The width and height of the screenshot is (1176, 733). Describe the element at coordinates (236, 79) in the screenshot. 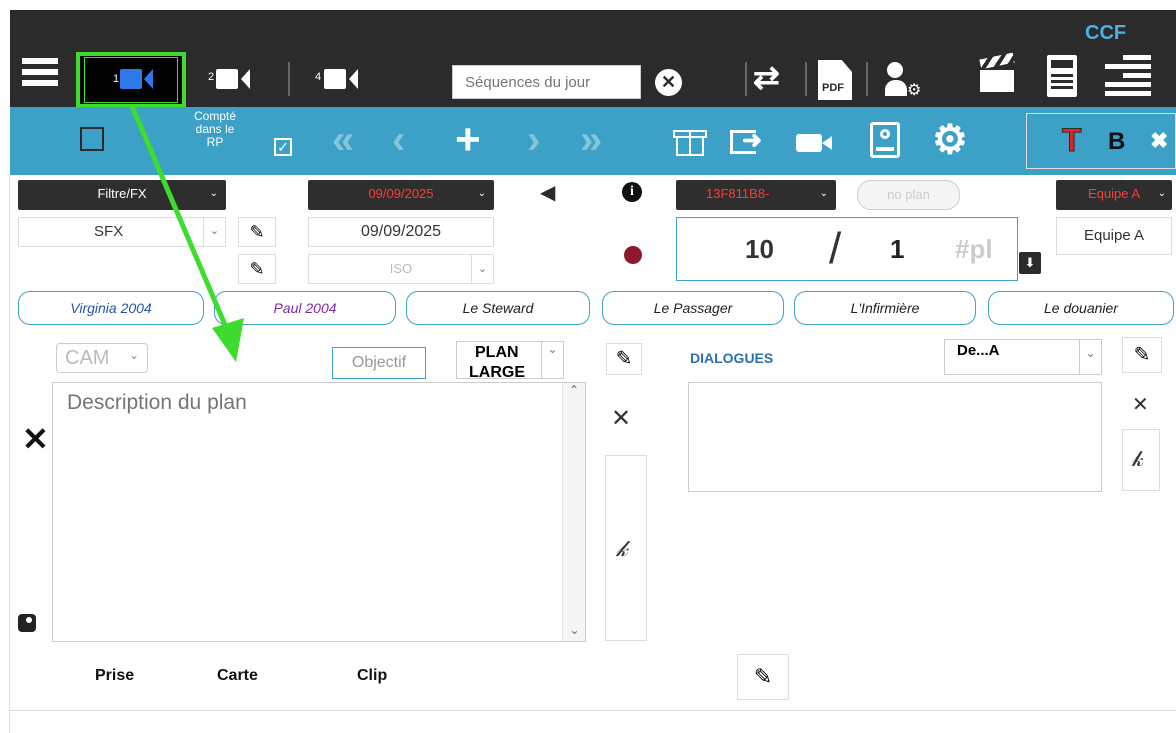

I see `camera-2-icon` at that location.